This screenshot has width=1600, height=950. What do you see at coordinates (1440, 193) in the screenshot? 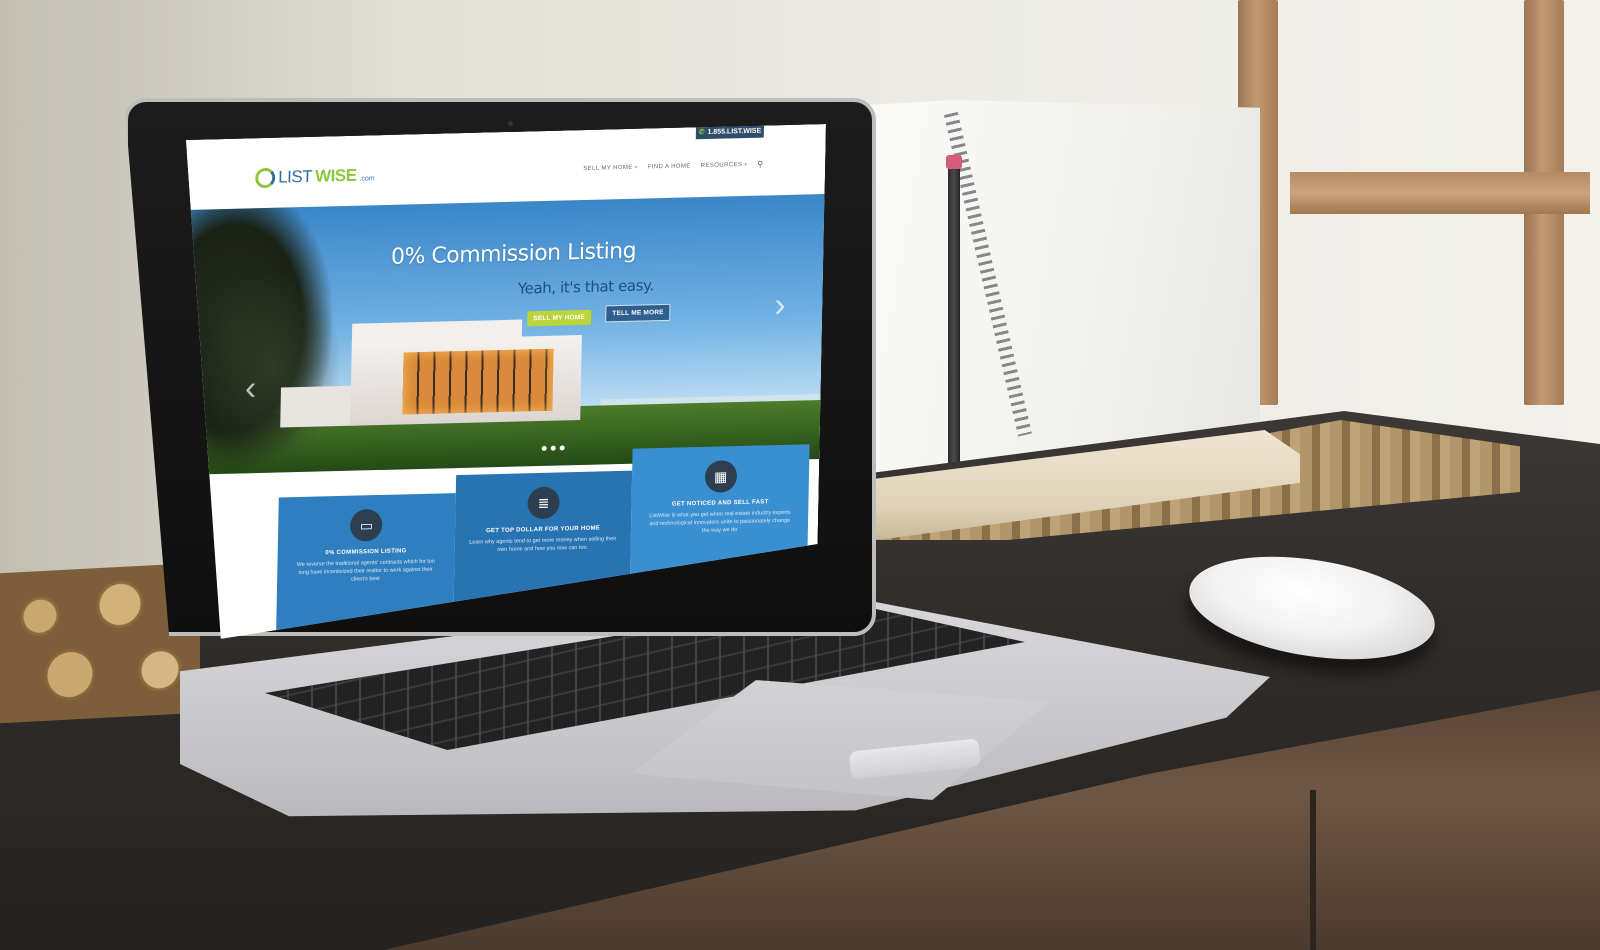
I see `ladder-rung` at bounding box center [1440, 193].